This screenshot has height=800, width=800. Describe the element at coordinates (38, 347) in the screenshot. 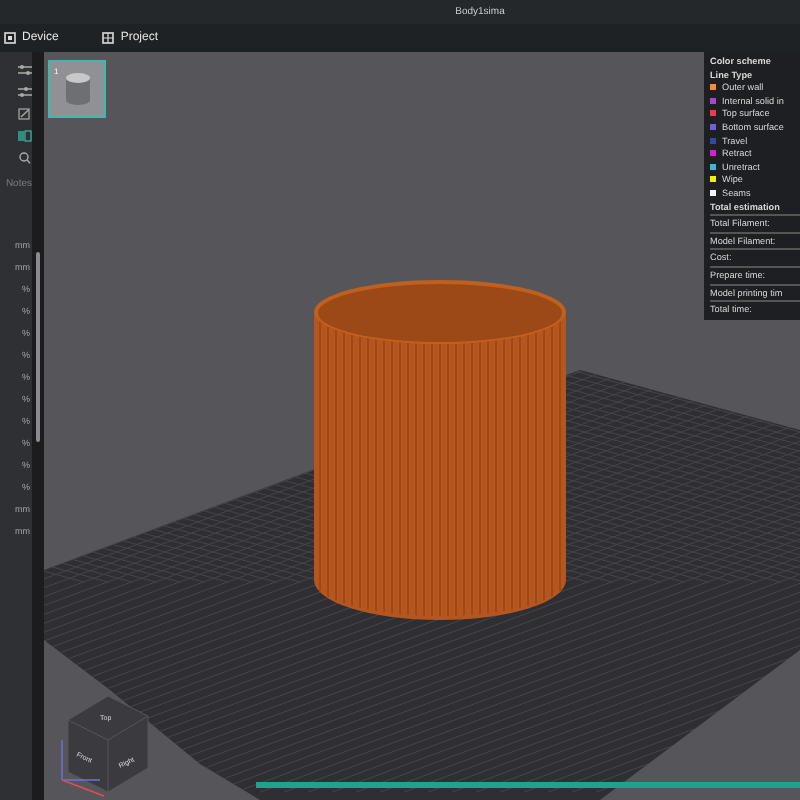

I see `scrollbar` at that location.